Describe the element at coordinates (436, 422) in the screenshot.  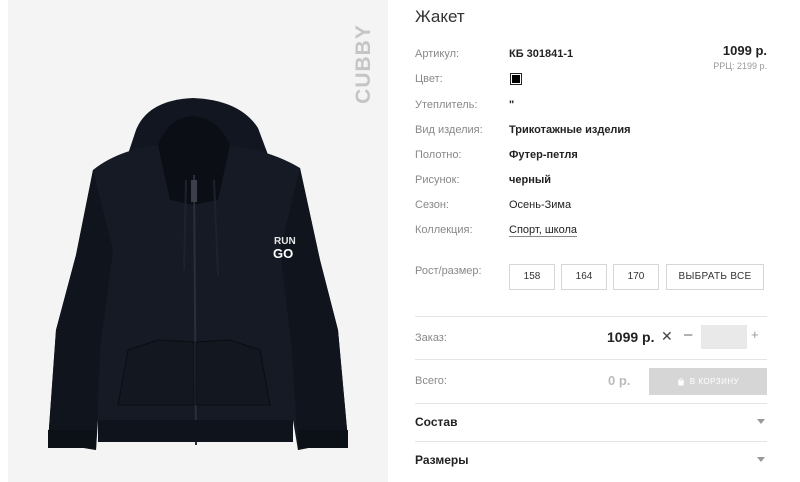
I see `section-title: Состав` at that location.